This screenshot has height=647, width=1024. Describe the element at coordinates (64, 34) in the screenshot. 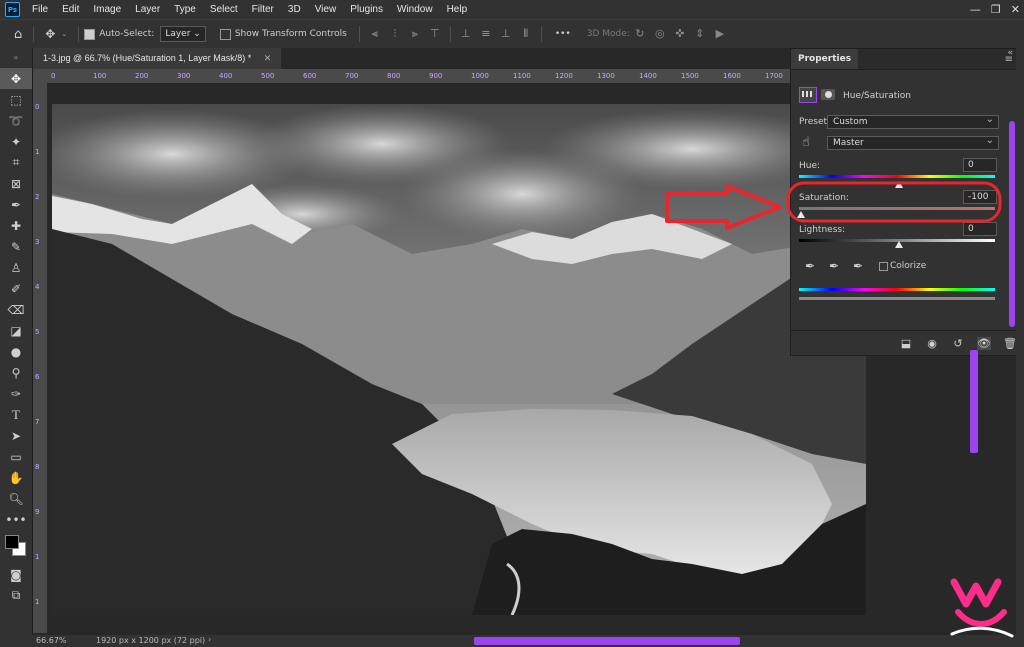

I see `chevron-down-icon: ⌄` at that location.